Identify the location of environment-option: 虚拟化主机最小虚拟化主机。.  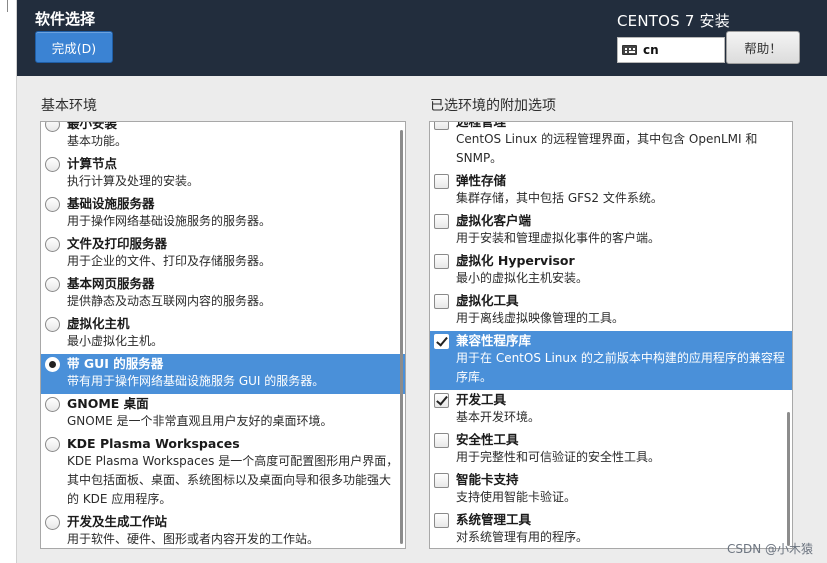
(223, 334).